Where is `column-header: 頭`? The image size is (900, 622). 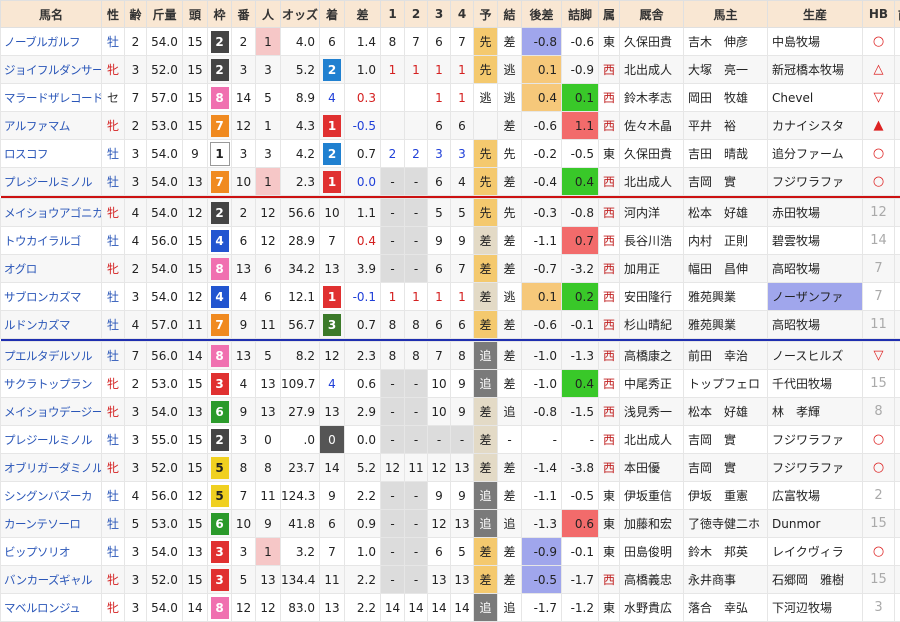 column-header: 頭 is located at coordinates (195, 14).